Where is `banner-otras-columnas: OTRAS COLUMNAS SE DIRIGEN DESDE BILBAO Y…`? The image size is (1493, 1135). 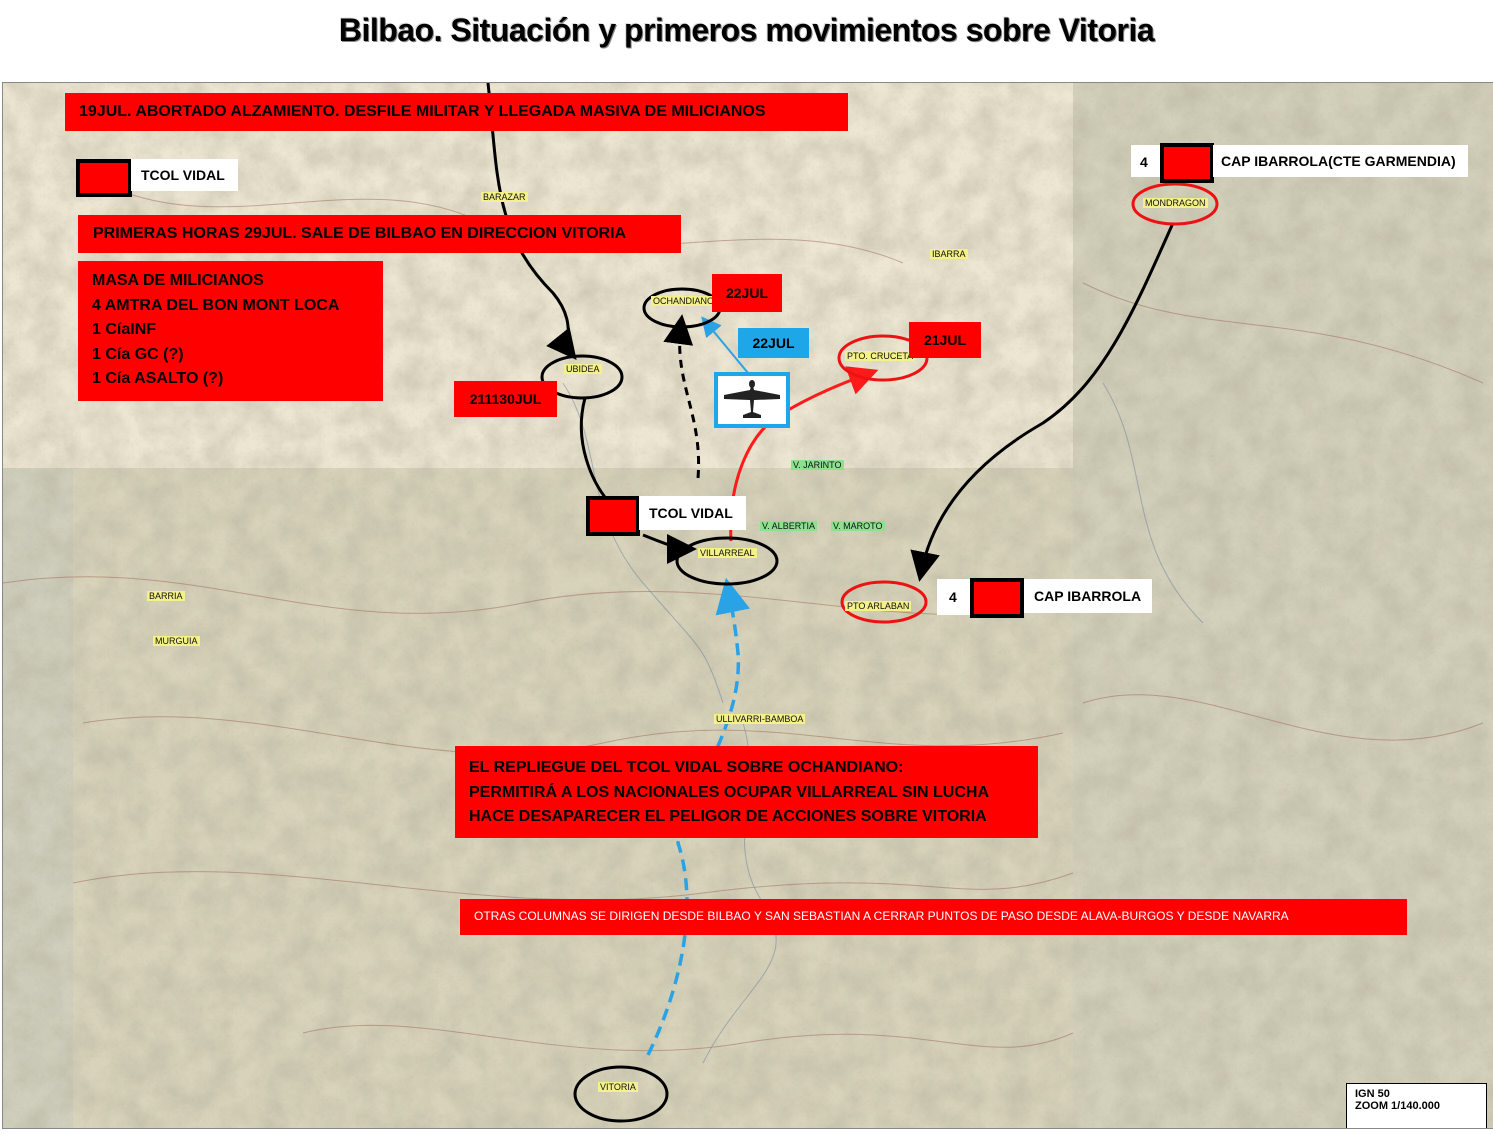 banner-otras-columnas: OTRAS COLUMNAS SE DIRIGEN DESDE BILBAO Y… is located at coordinates (933, 917).